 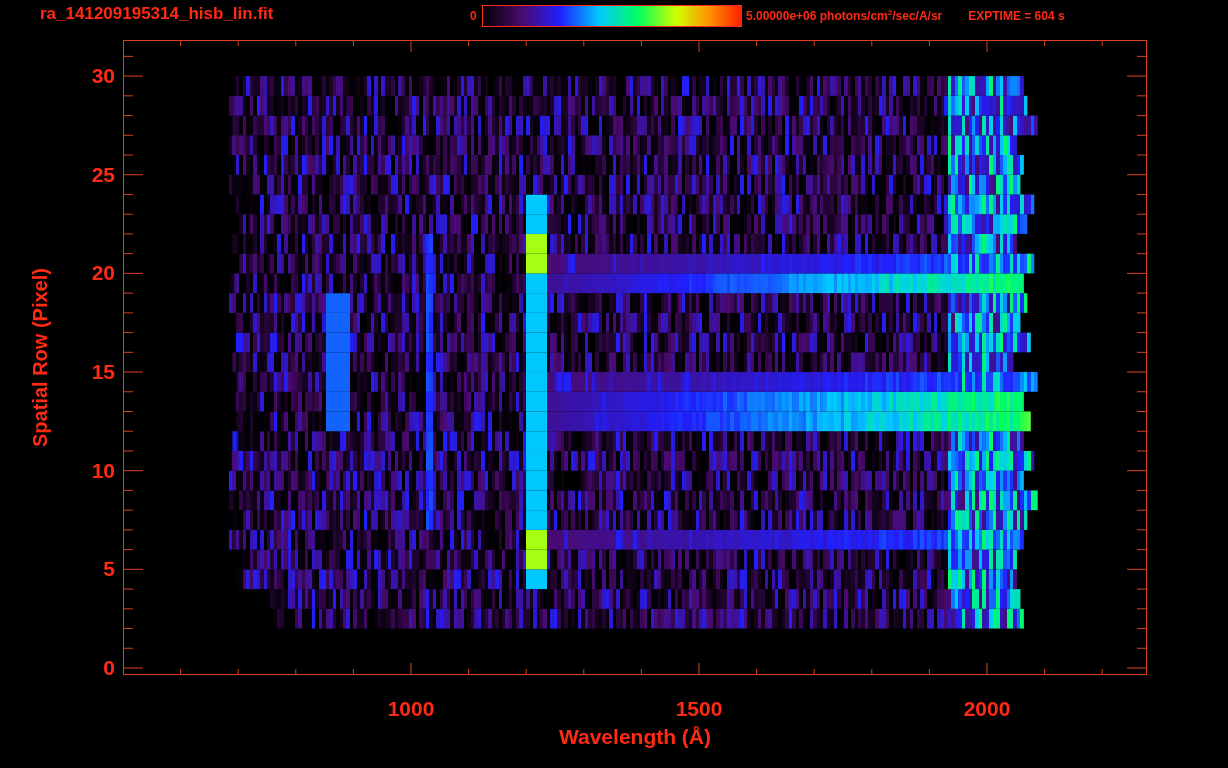 I want to click on y-tick-label: 20, so click(x=103, y=273).